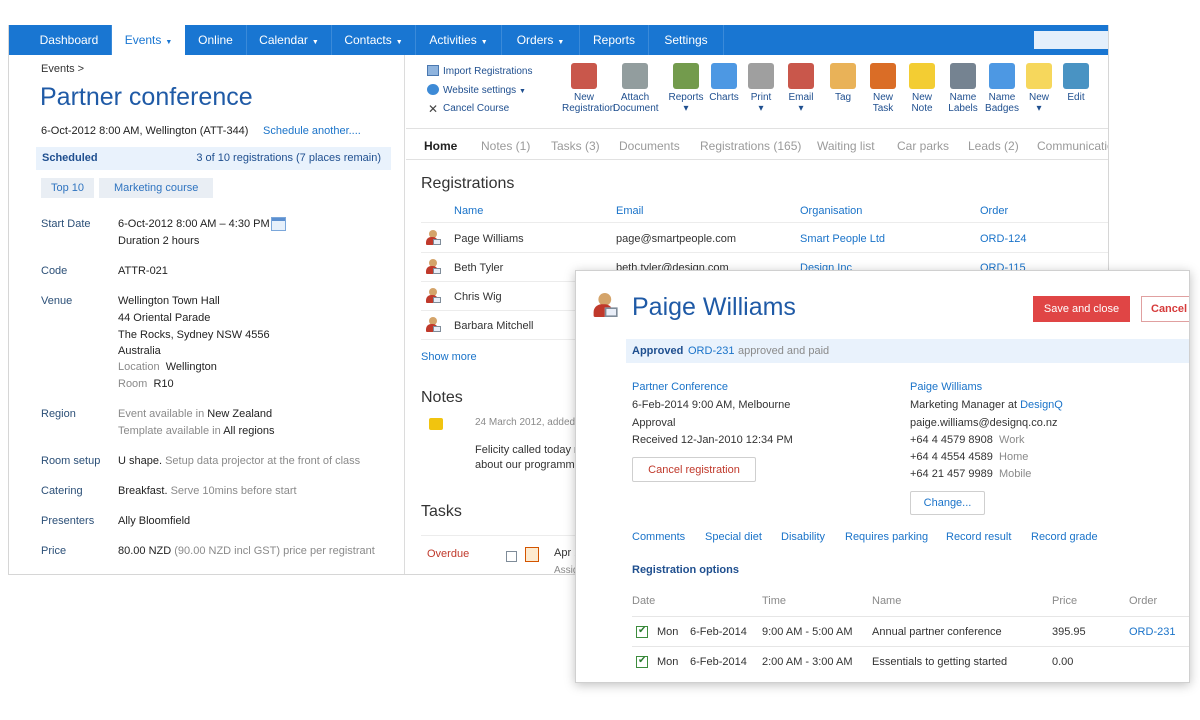 The height and width of the screenshot is (720, 1200). I want to click on tab-home: Home, so click(440, 146).